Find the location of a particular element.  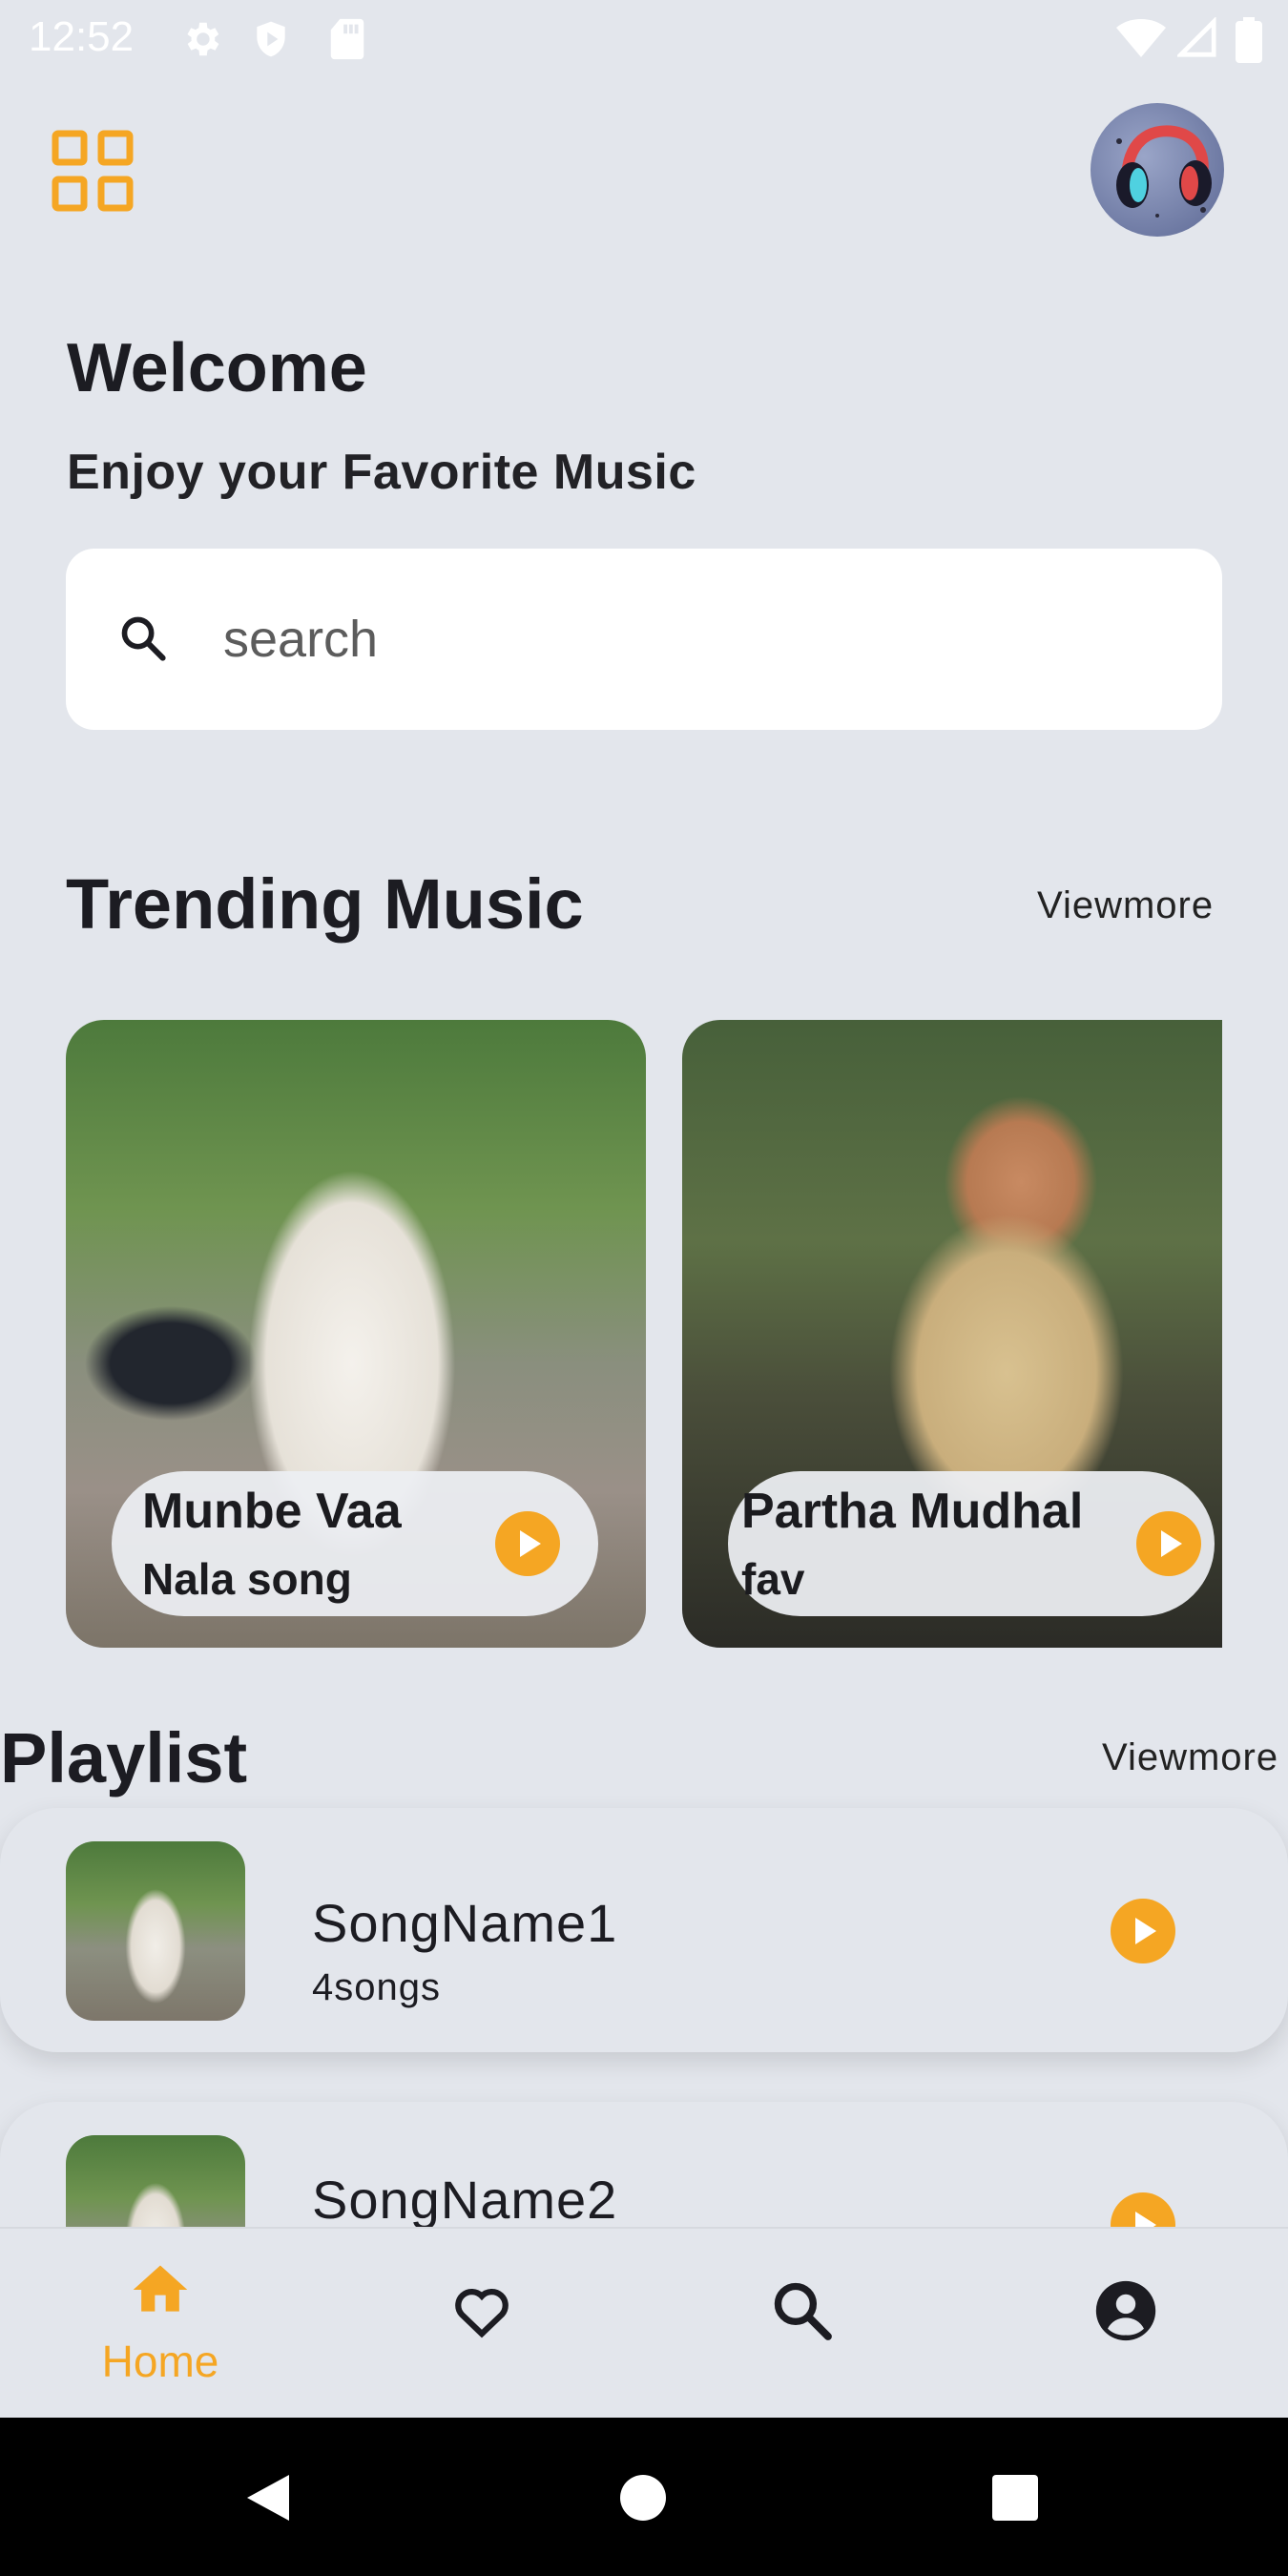

playlist-item: SongName1 4songs is located at coordinates (644, 1930).